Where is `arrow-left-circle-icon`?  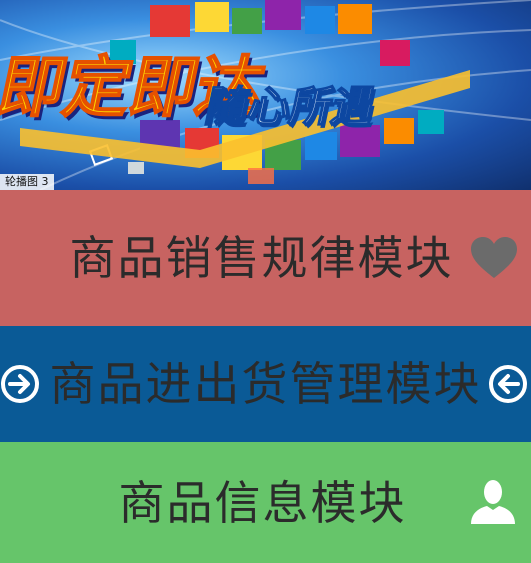 arrow-left-circle-icon is located at coordinates (508, 384).